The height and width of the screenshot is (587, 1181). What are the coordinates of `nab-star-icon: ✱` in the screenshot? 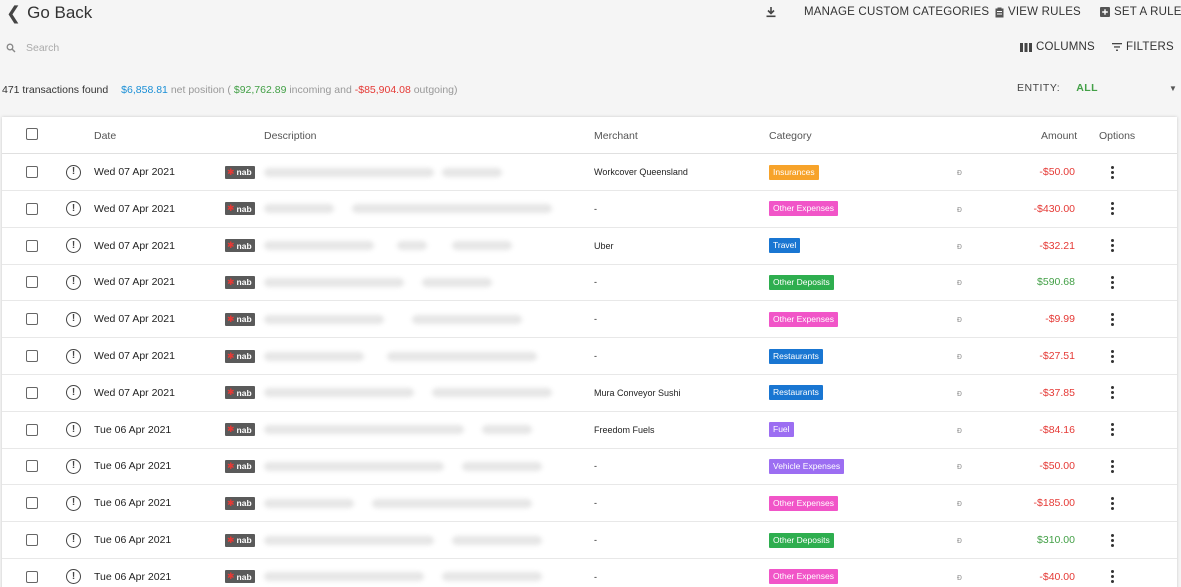 It's located at (231, 429).